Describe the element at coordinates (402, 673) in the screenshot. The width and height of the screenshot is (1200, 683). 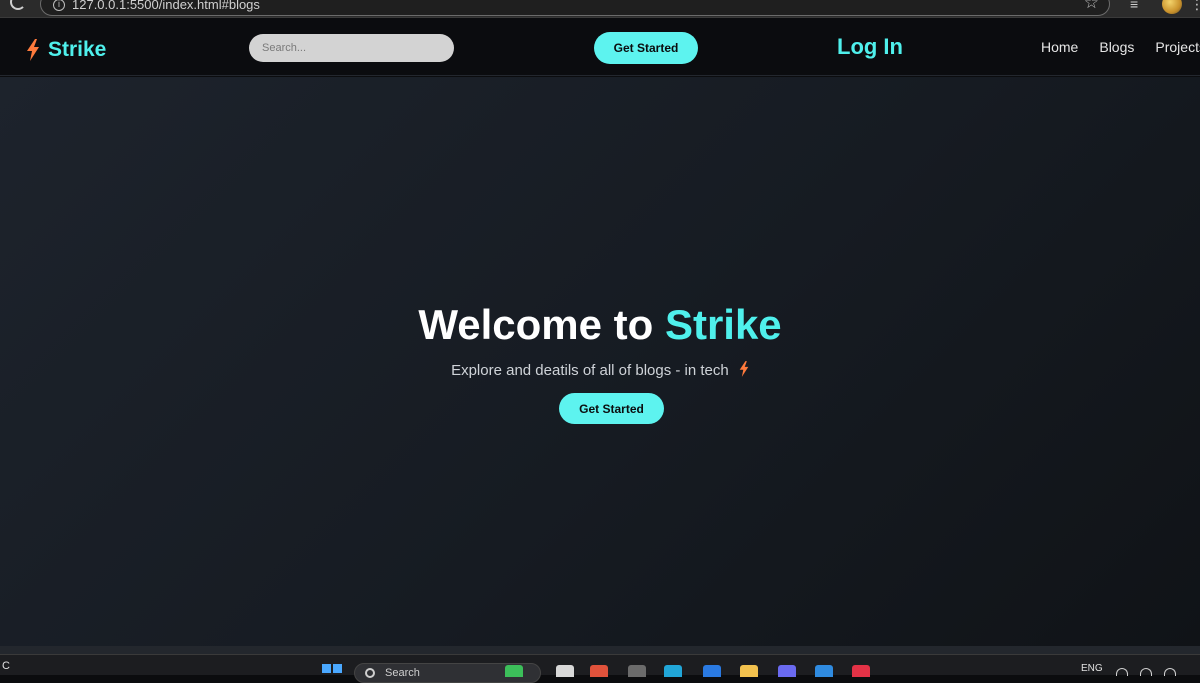
I see `taskbar-search-label: Search` at that location.